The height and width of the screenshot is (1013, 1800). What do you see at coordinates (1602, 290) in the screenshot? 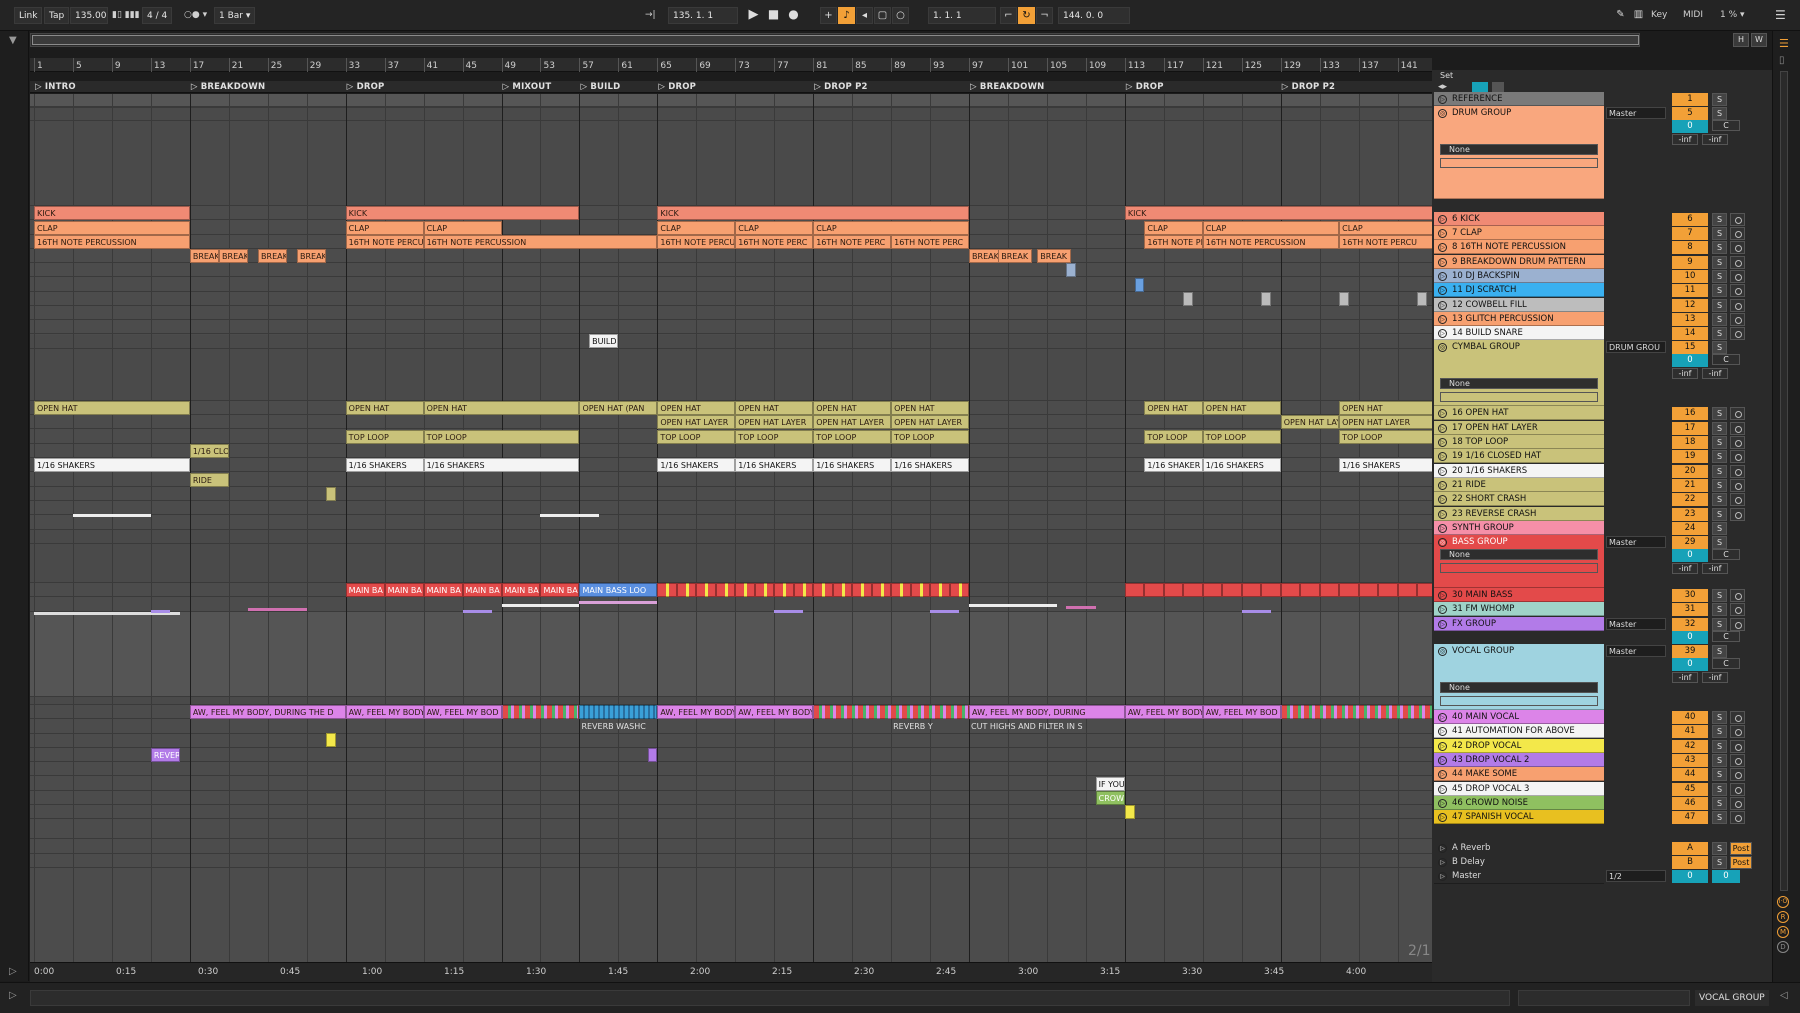
I see `track-header: ▷ 11 DJ SCRATCH 11 S` at bounding box center [1602, 290].